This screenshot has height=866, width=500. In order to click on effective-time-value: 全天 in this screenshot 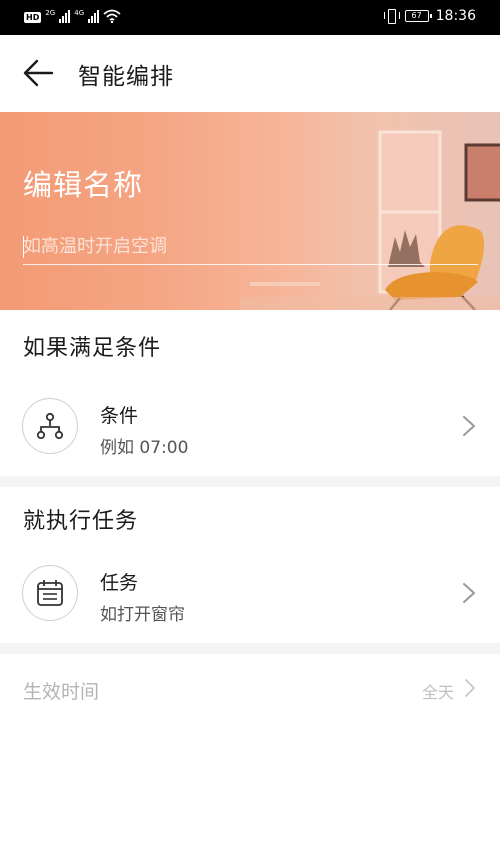, I will do `click(437, 692)`.